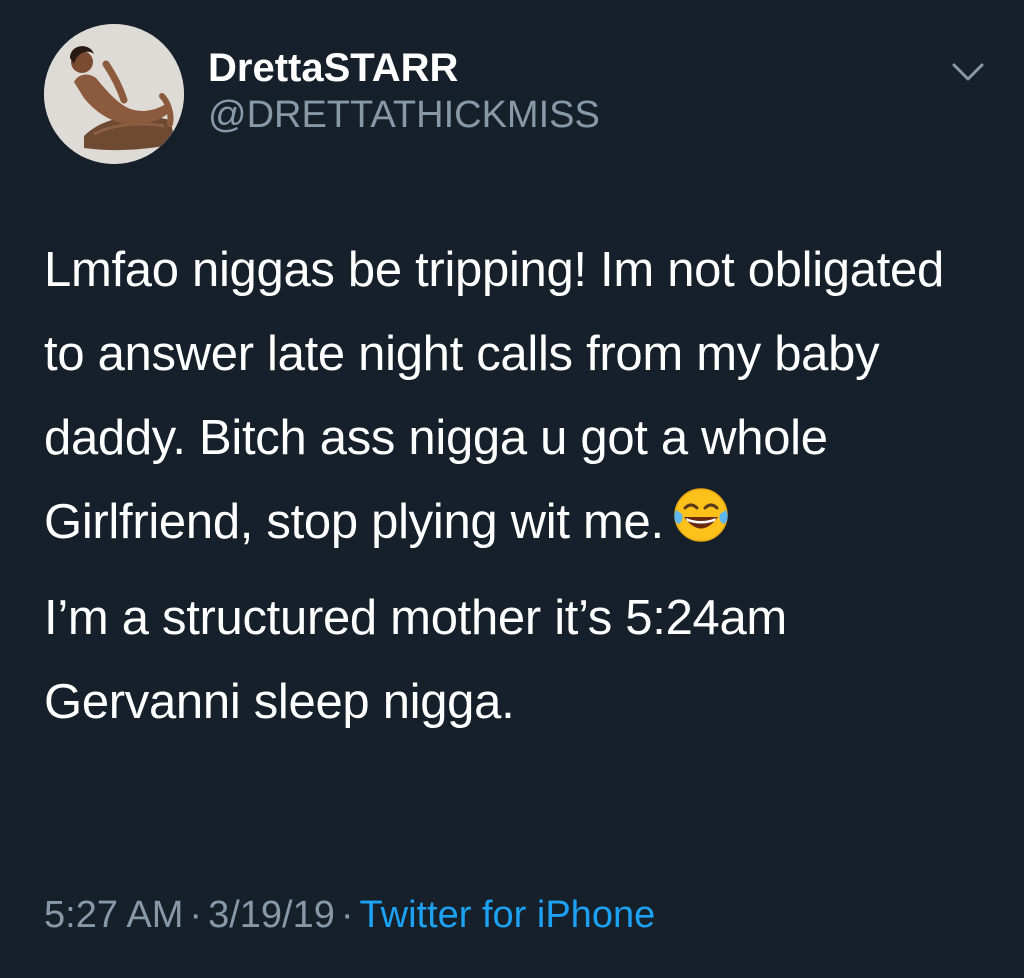  What do you see at coordinates (701, 515) in the screenshot?
I see `face-with-tears-of-joy-icon` at bounding box center [701, 515].